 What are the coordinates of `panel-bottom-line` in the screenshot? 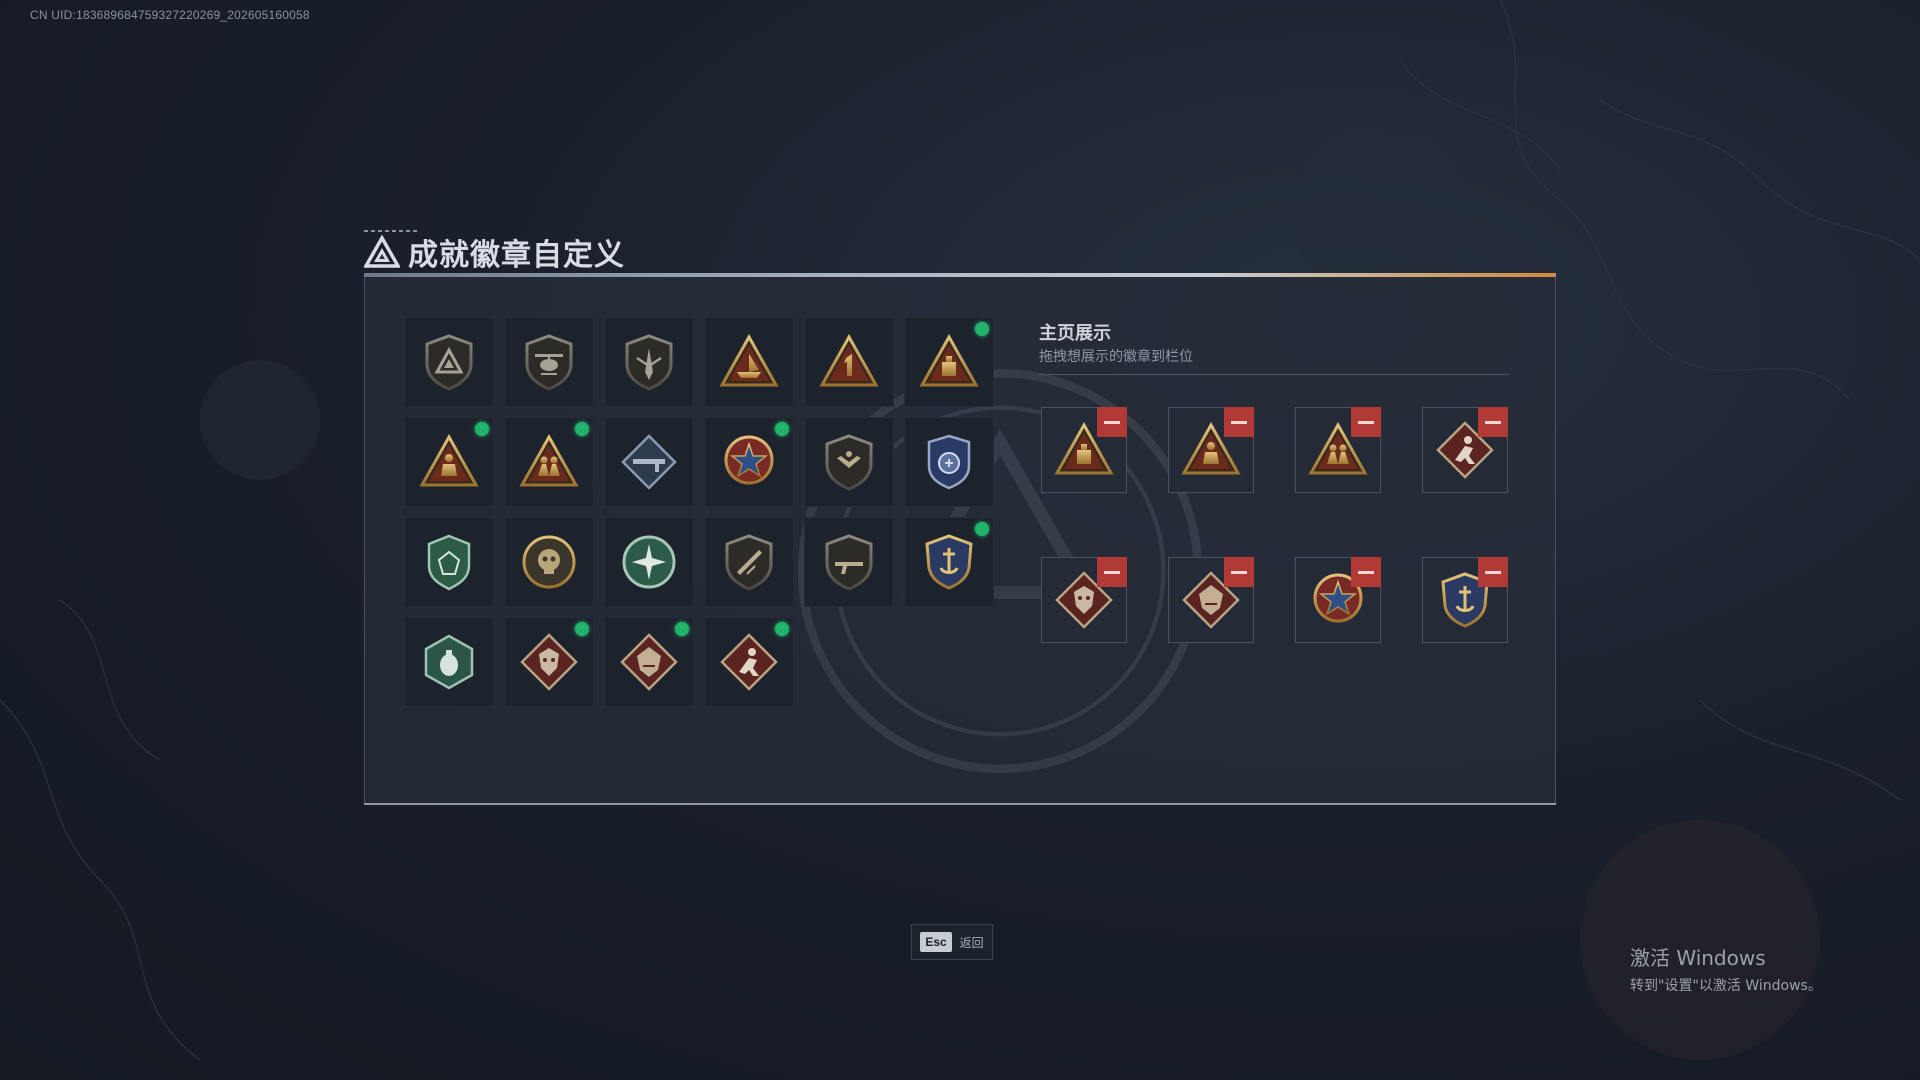 It's located at (960, 804).